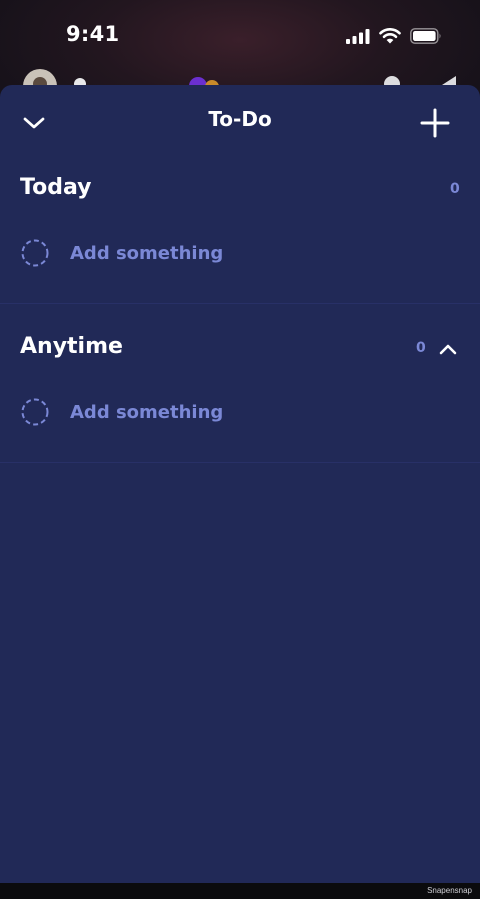 Image resolution: width=480 pixels, height=899 pixels. Describe the element at coordinates (240, 35) in the screenshot. I see `status-bar: 9:41` at that location.